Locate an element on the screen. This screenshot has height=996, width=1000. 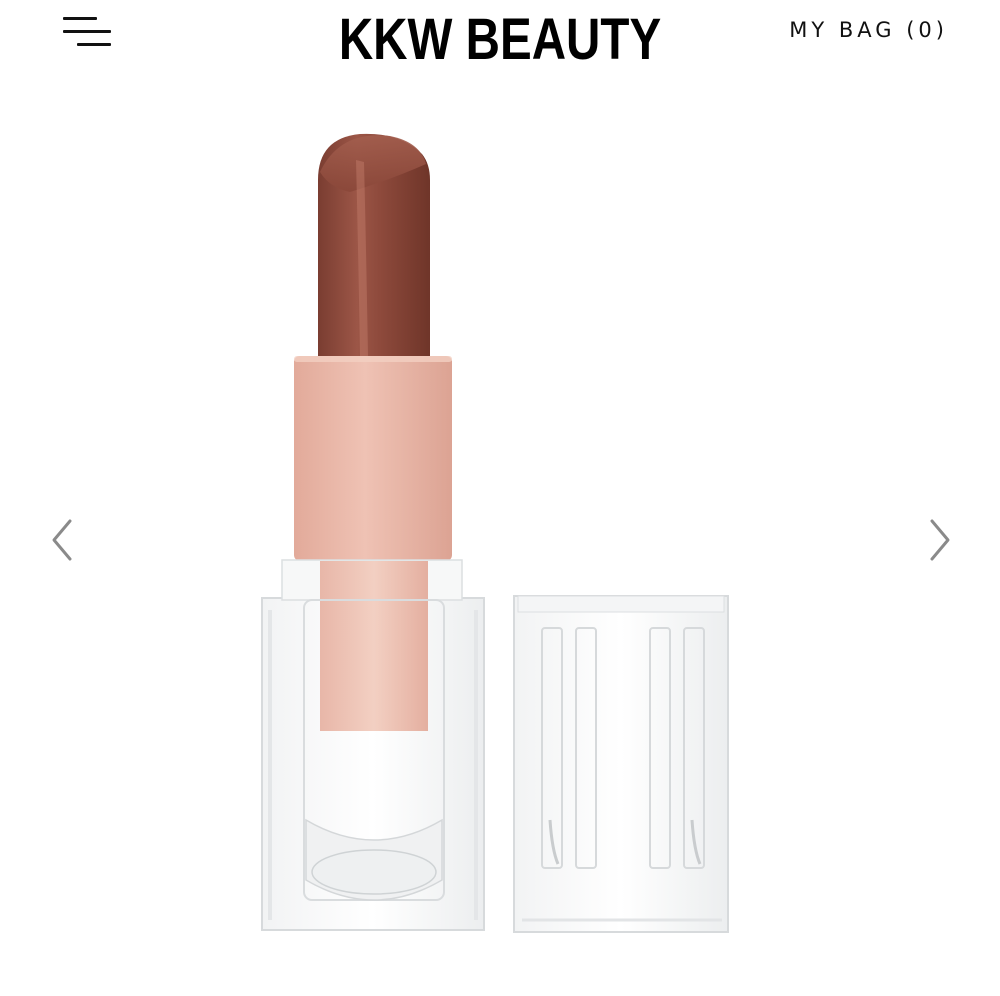
brand-logo: KKW BEAUTY is located at coordinates (500, 40).